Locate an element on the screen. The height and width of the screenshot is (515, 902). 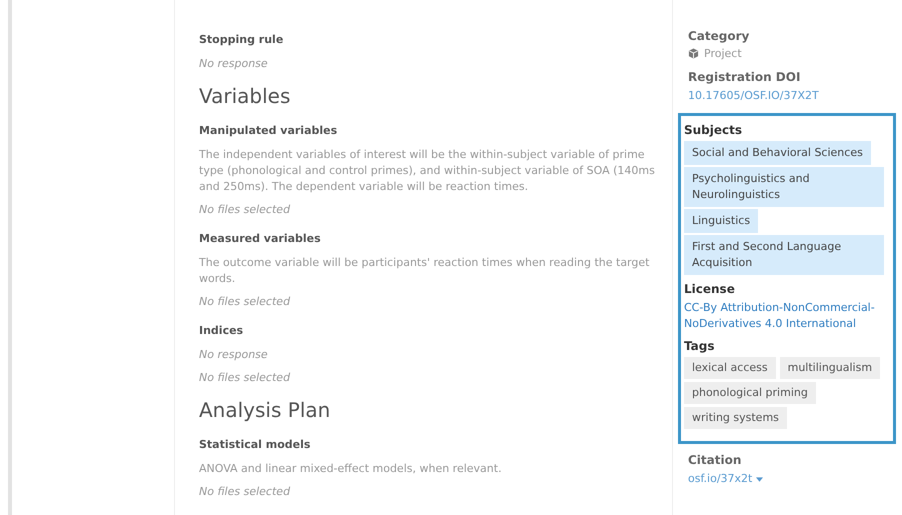
category-value: Project is located at coordinates (723, 53).